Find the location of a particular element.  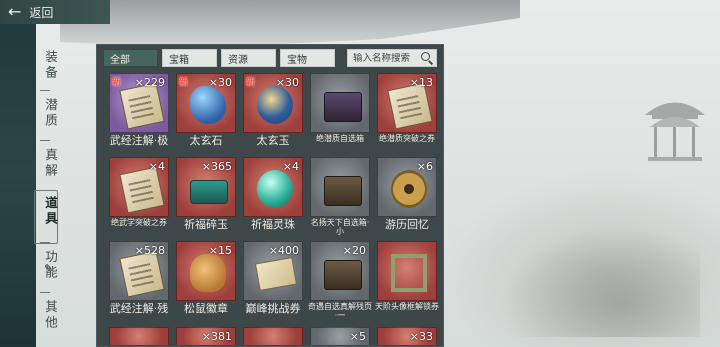

jade-icon is located at coordinates (275, 105).